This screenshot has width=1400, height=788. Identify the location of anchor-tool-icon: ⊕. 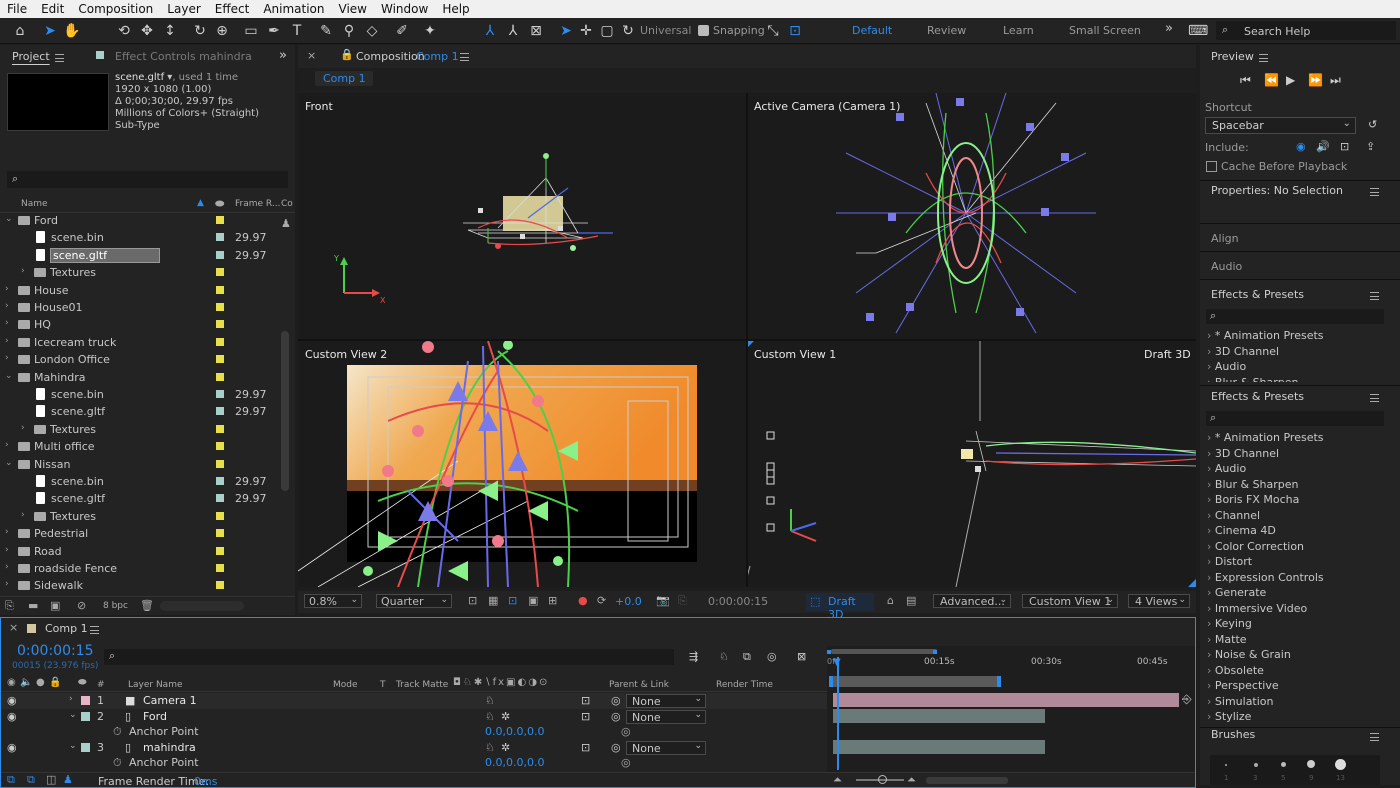
(222, 31).